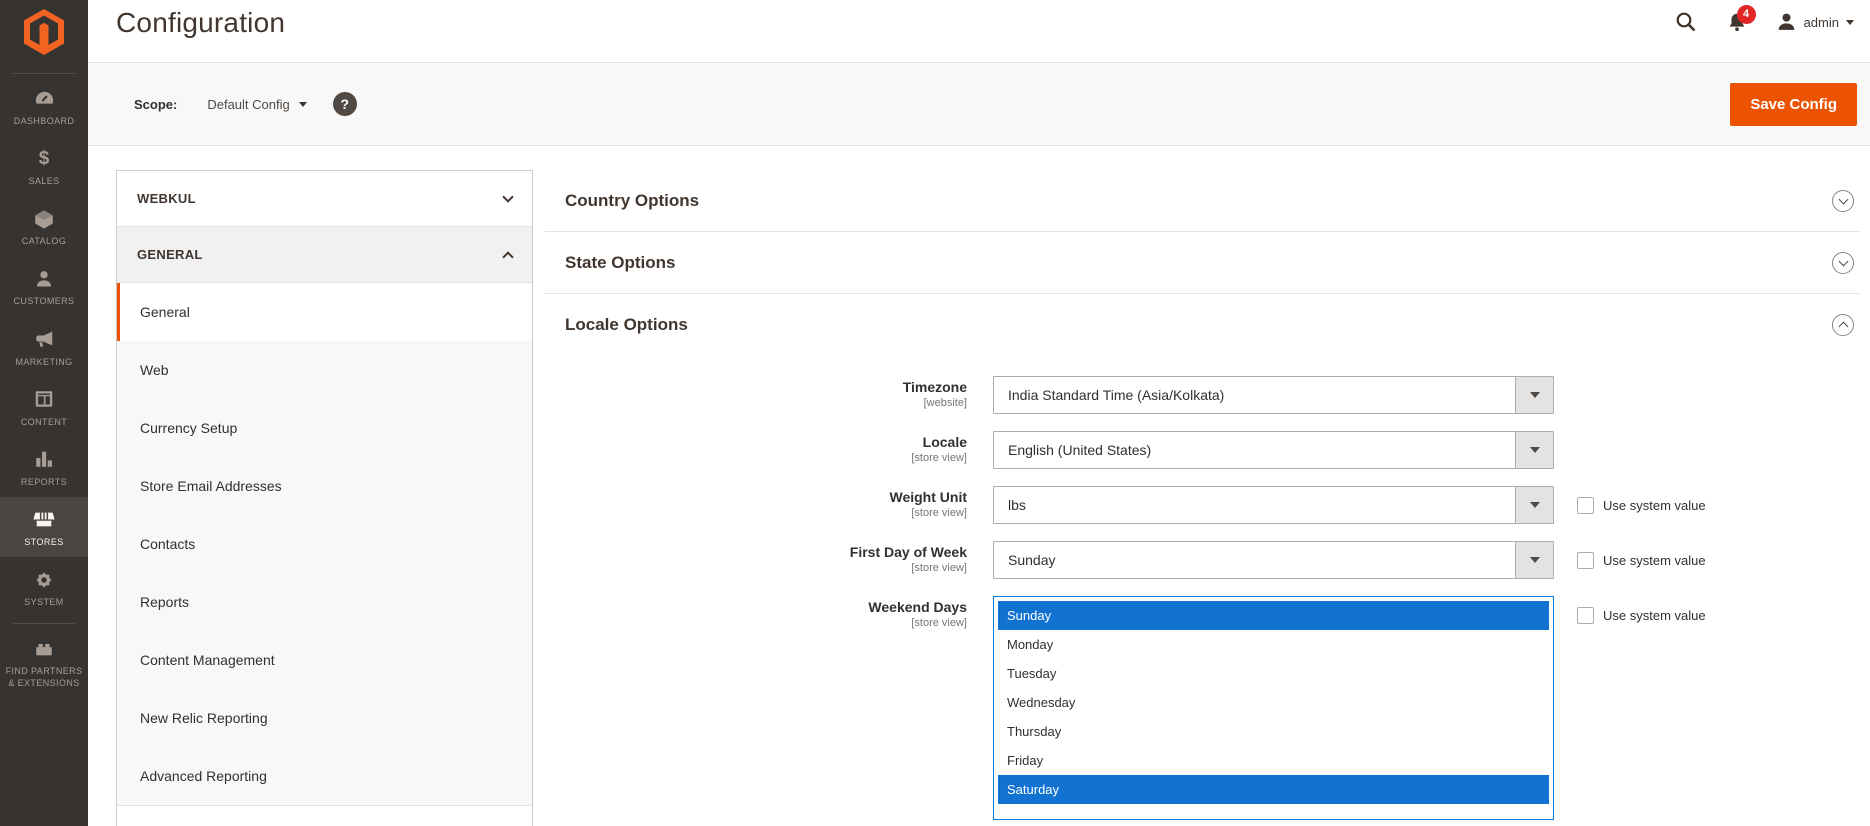  Describe the element at coordinates (324, 776) in the screenshot. I see `config-nav-item-advanced-reporting: Advanced Reporting` at that location.